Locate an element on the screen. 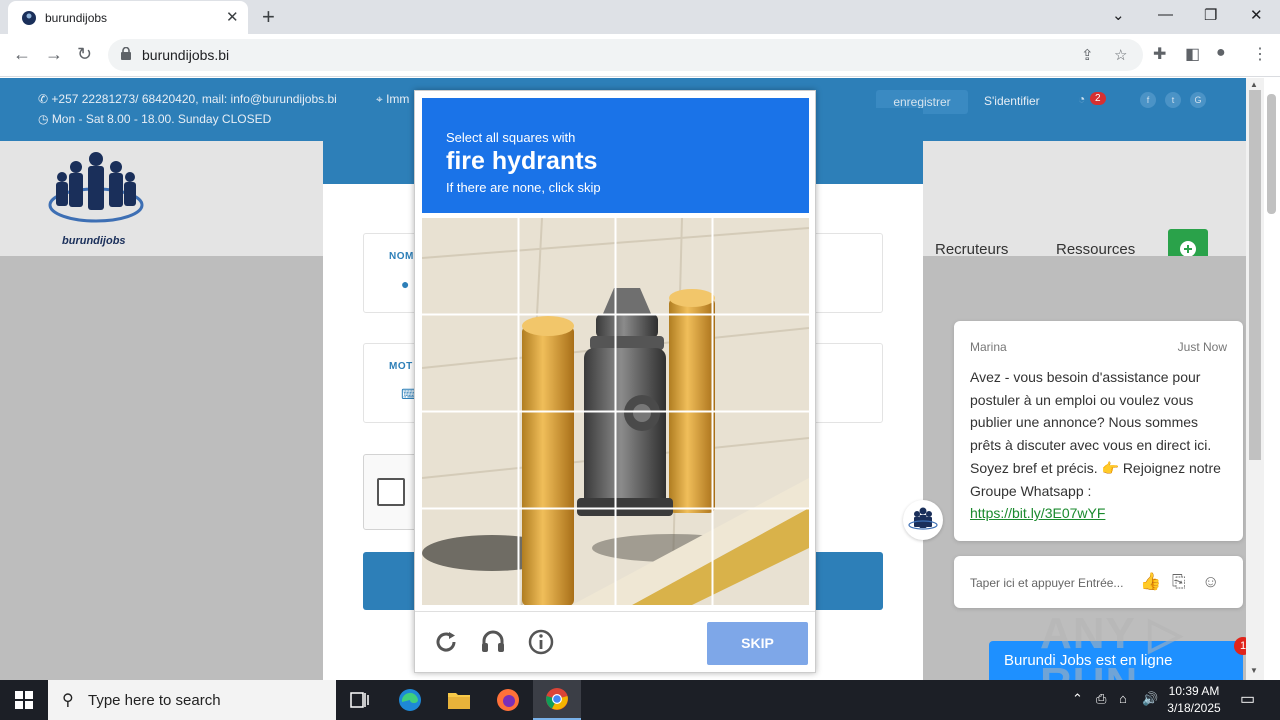 This screenshot has width=1280, height=720. recaptcha-checkbox is located at coordinates (391, 492).